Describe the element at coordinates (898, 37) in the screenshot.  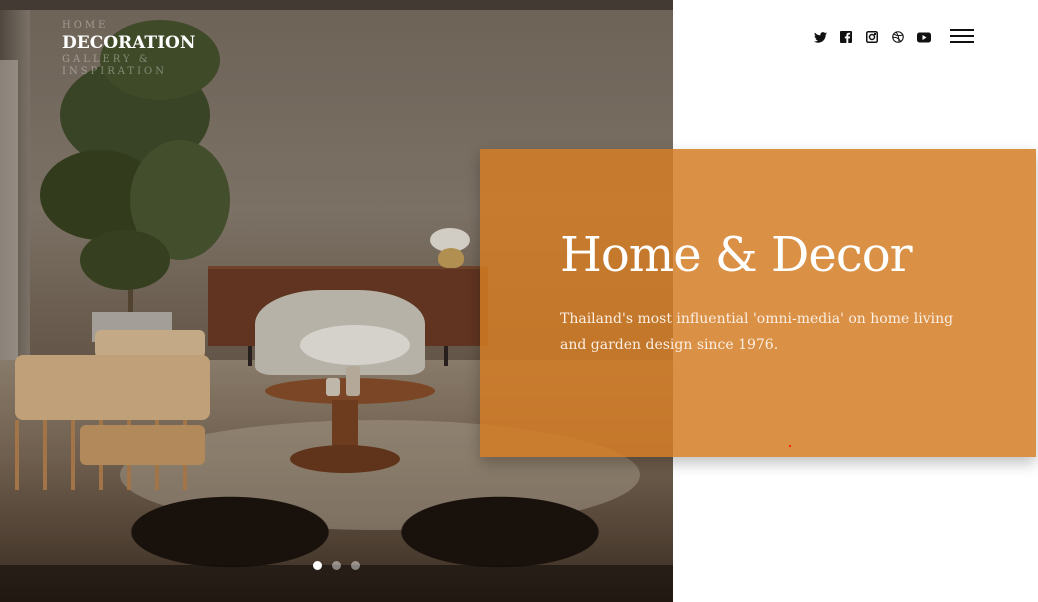
I see `dribbble-icon` at that location.